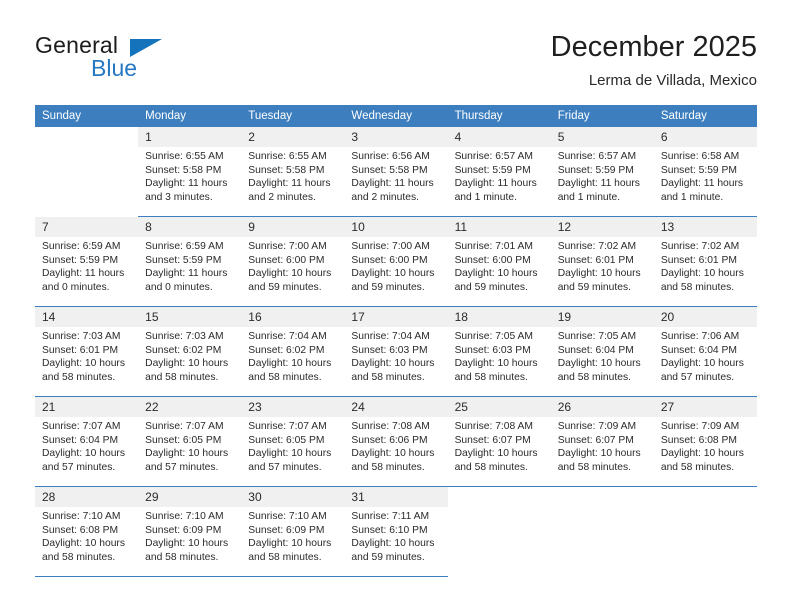 This screenshot has height=612, width=792. Describe the element at coordinates (79, 467) in the screenshot. I see `daylight-text-line2: and 57 minutes.` at that location.